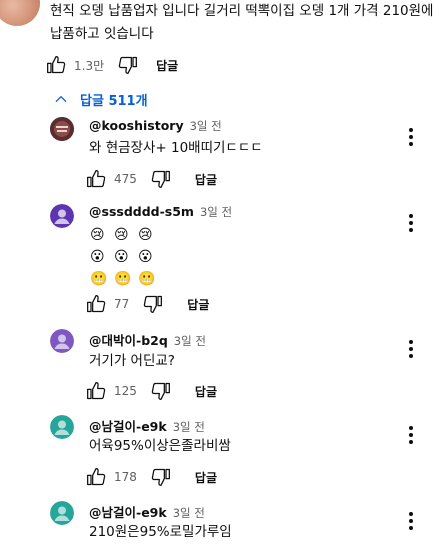  I want to click on reply-text: 와 현금장사+ 10배띠기ㄷㄷㄷ, so click(176, 148).